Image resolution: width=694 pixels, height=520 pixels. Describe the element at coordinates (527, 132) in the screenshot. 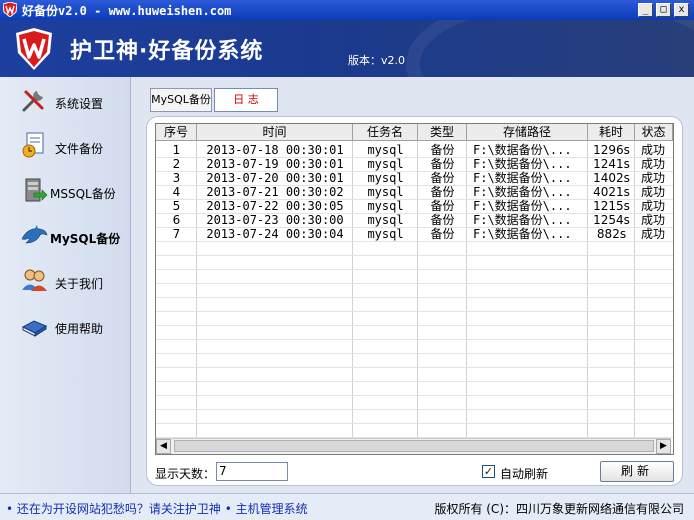

I see `column-header-path: 存储路径` at that location.